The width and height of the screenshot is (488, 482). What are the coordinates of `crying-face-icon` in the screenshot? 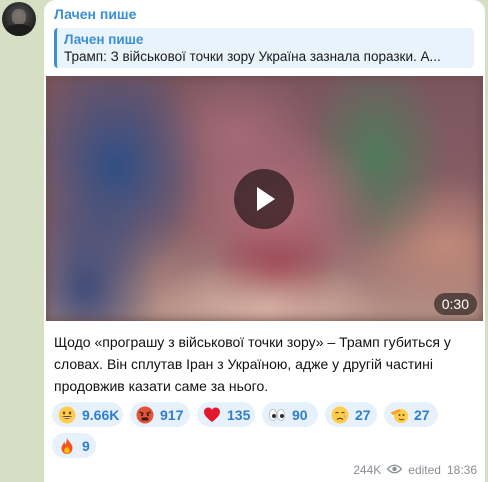 It's located at (340, 415).